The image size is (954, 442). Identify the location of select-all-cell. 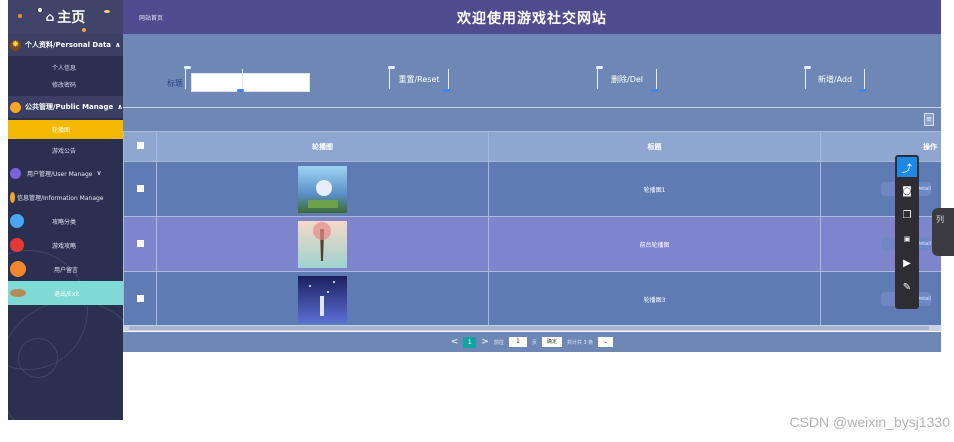
(140, 146).